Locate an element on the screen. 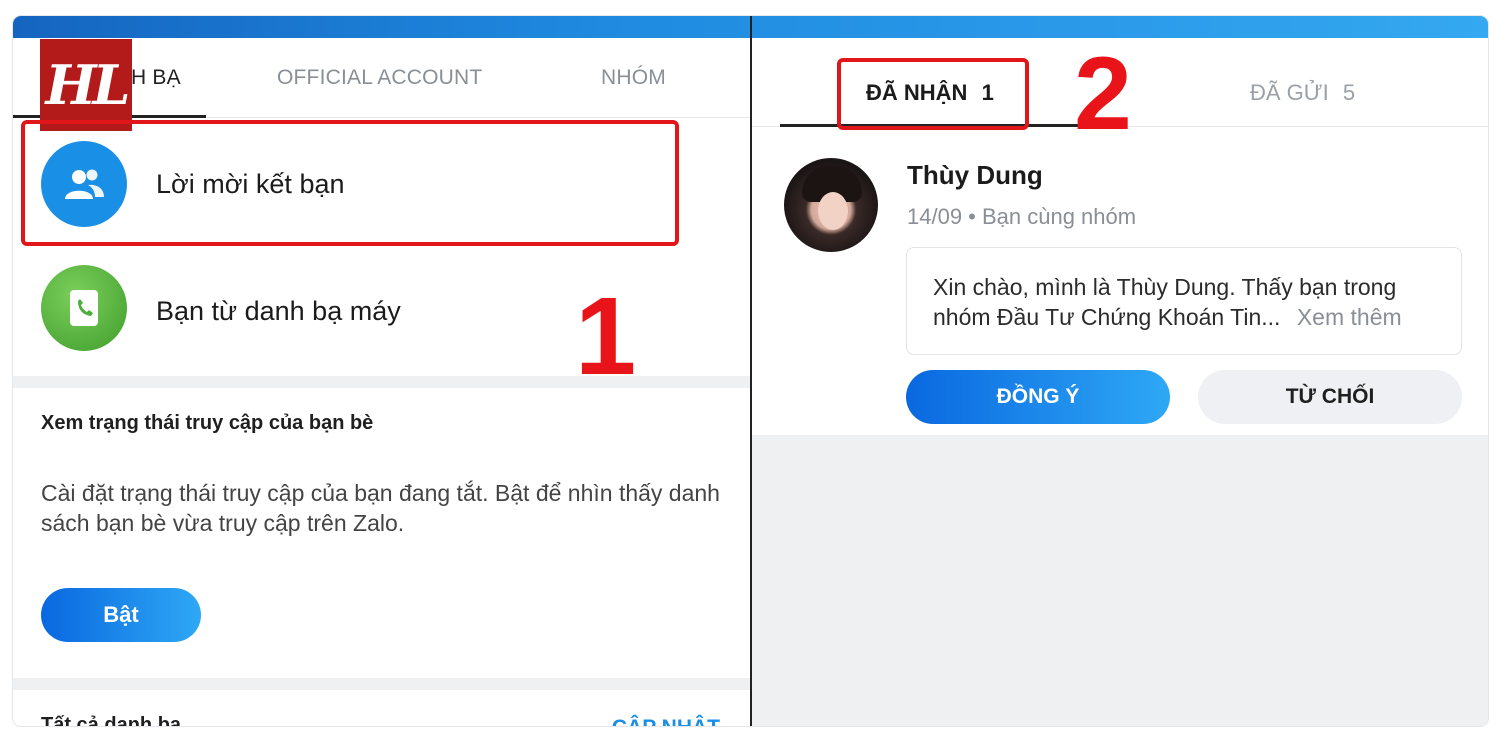 The width and height of the screenshot is (1500, 741). see-more-link: Xem thêm is located at coordinates (1349, 317).